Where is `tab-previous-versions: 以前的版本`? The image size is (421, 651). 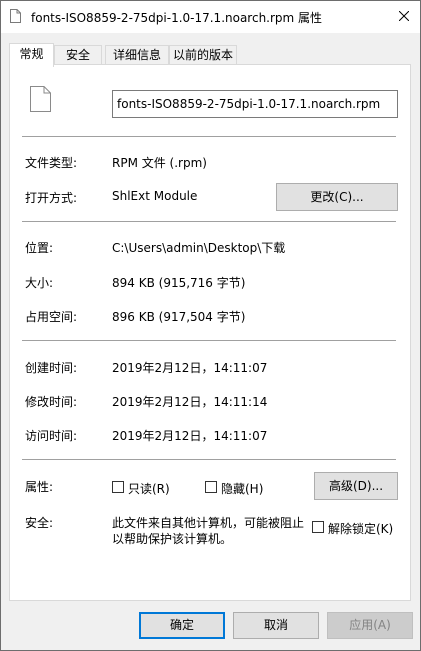 tab-previous-versions: 以前的版本 is located at coordinates (203, 55).